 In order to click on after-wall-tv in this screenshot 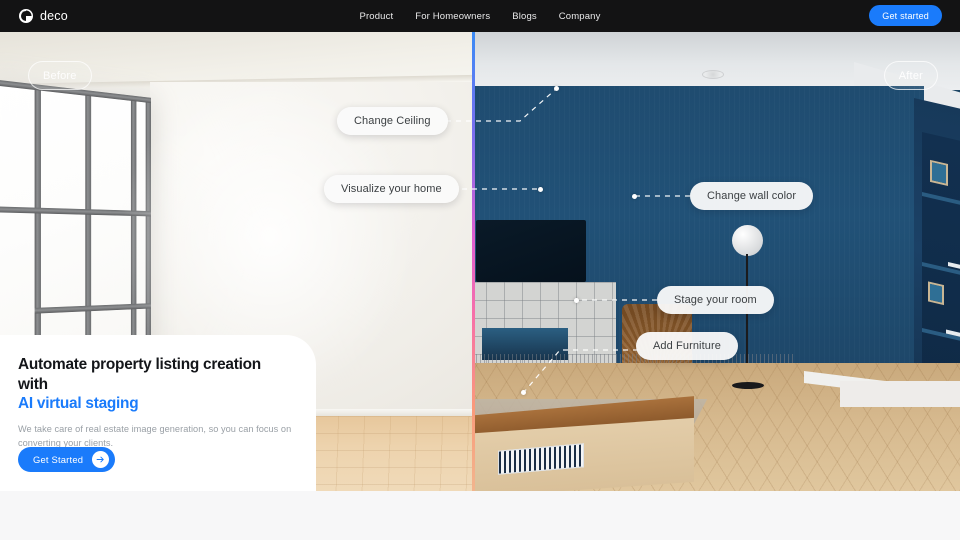, I will do `click(531, 251)`.